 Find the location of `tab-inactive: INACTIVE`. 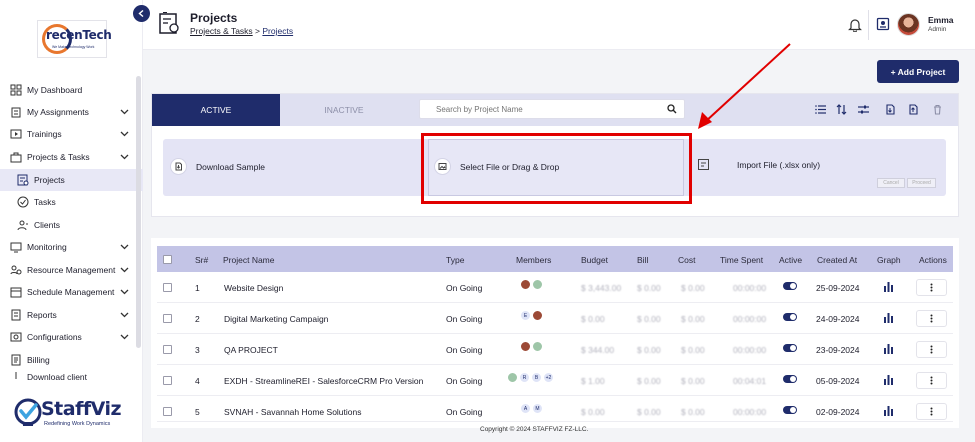

tab-inactive: INACTIVE is located at coordinates (344, 110).